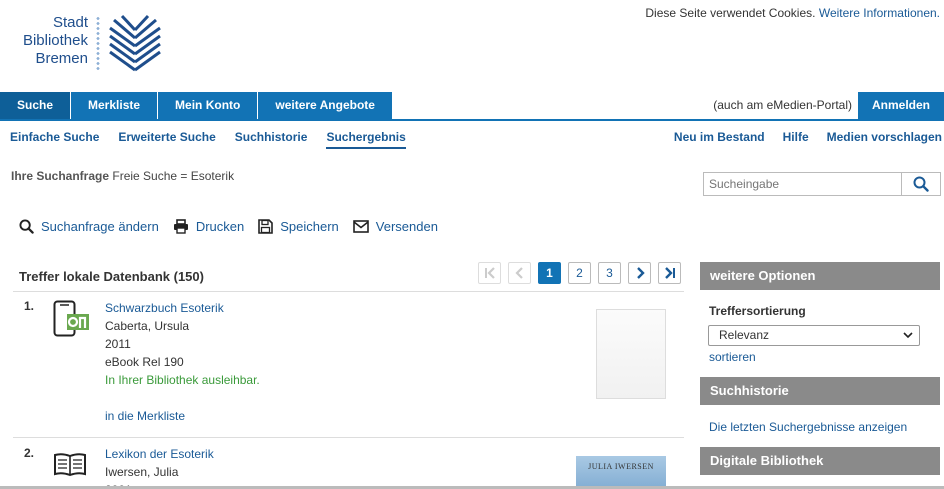 The width and height of the screenshot is (944, 489). What do you see at coordinates (266, 226) in the screenshot?
I see `floppy-disk-icon` at bounding box center [266, 226].